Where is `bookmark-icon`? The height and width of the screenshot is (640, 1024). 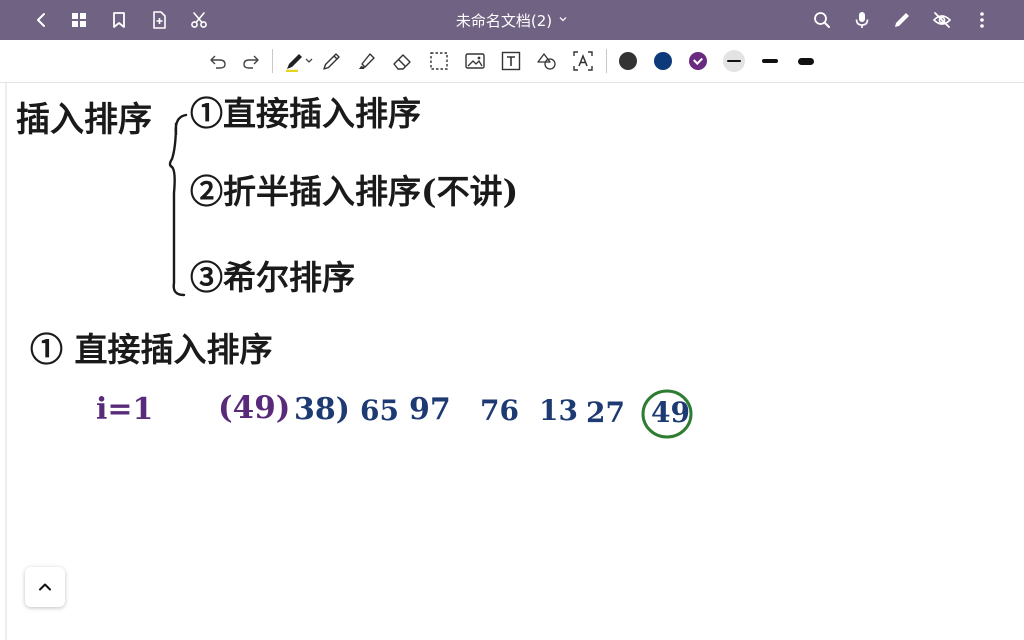 bookmark-icon is located at coordinates (119, 20).